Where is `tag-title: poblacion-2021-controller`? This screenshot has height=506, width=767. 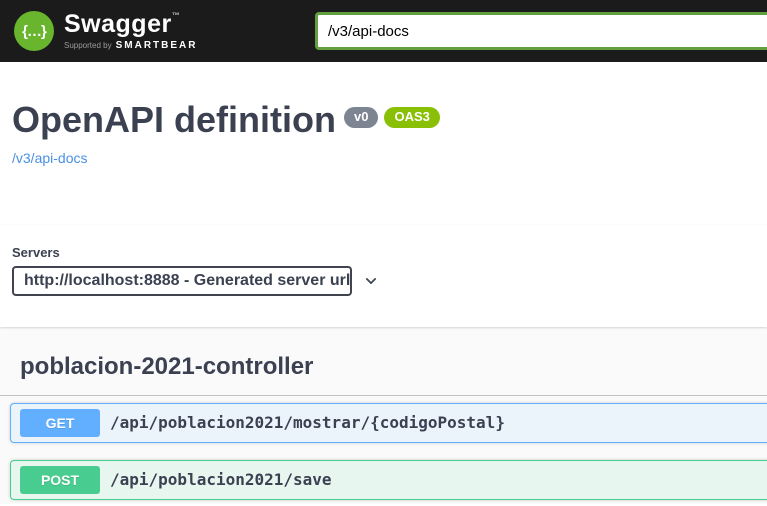
tag-title: poblacion-2021-controller is located at coordinates (167, 367).